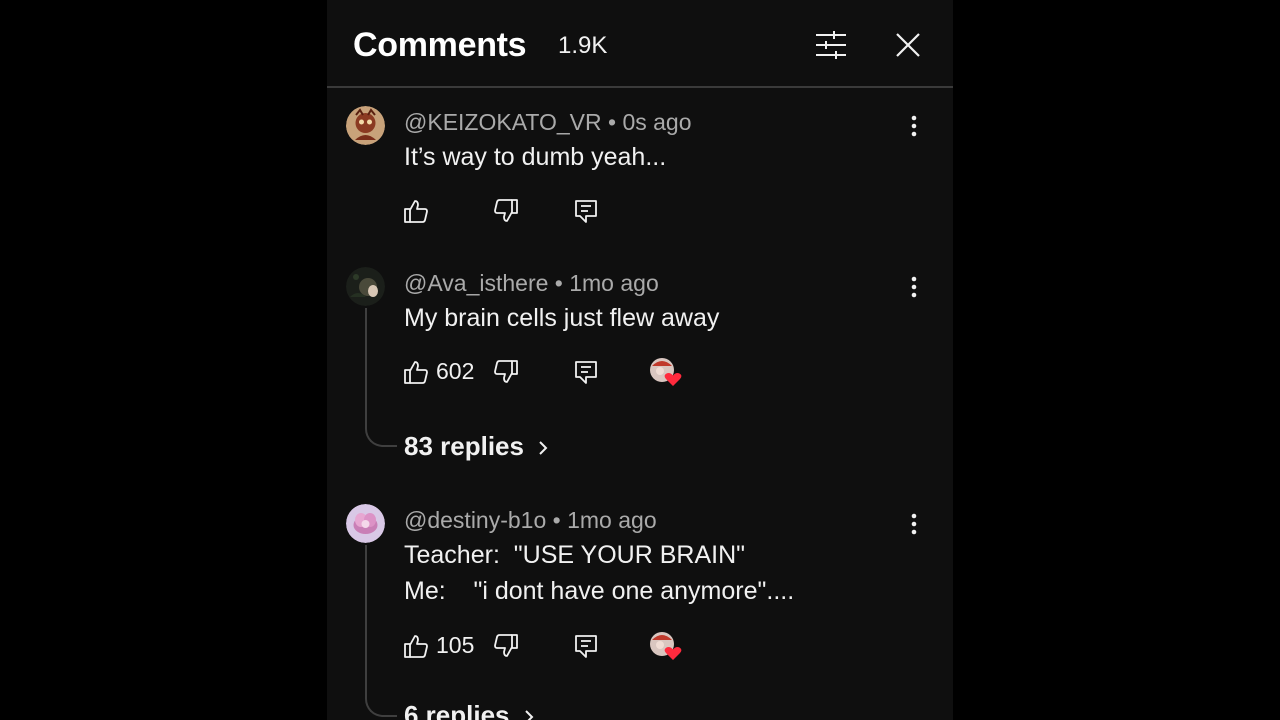 This screenshot has height=720, width=1280. Describe the element at coordinates (365, 523) in the screenshot. I see `avatar` at that location.